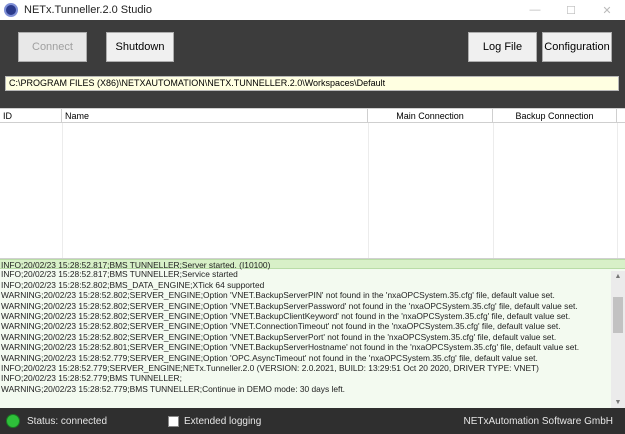 This screenshot has height=434, width=625. Describe the element at coordinates (88, 10) in the screenshot. I see `window-title: NETx.Tunneller.2.0 Studio` at that location.